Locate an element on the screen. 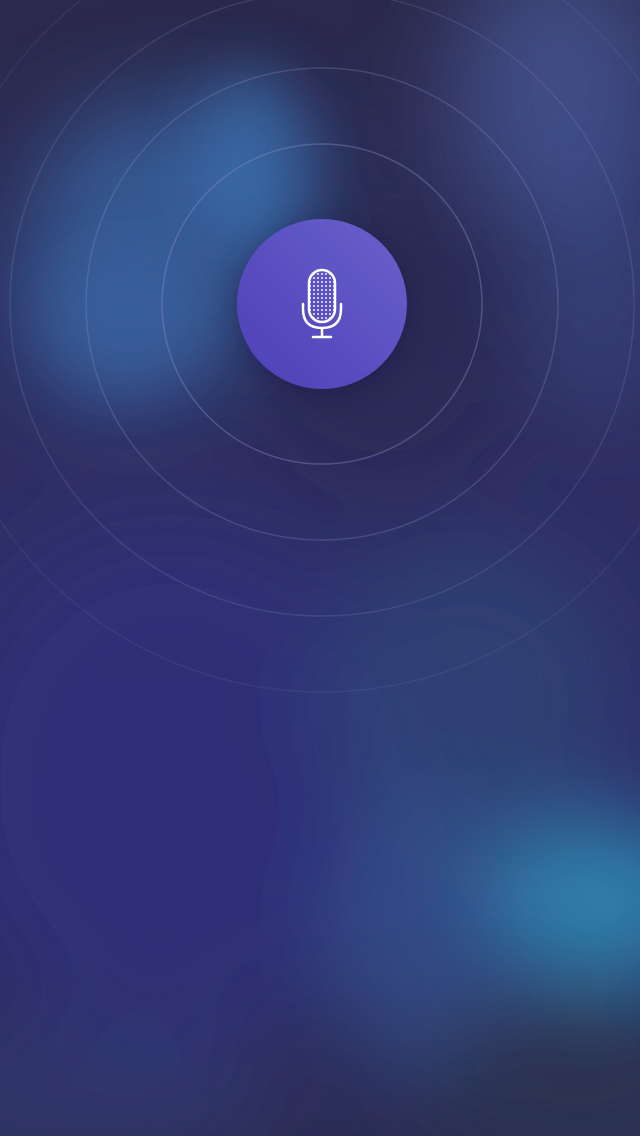  microphone-button is located at coordinates (322, 304).